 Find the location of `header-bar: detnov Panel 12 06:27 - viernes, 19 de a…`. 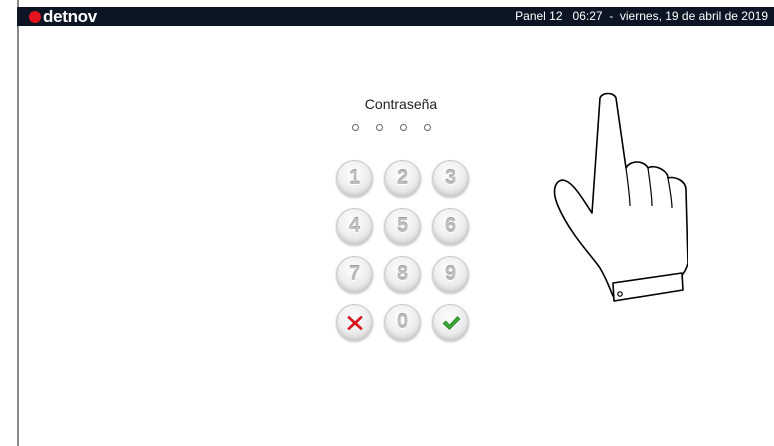

header-bar: detnov Panel 12 06:27 - viernes, 19 de a… is located at coordinates (395, 16).